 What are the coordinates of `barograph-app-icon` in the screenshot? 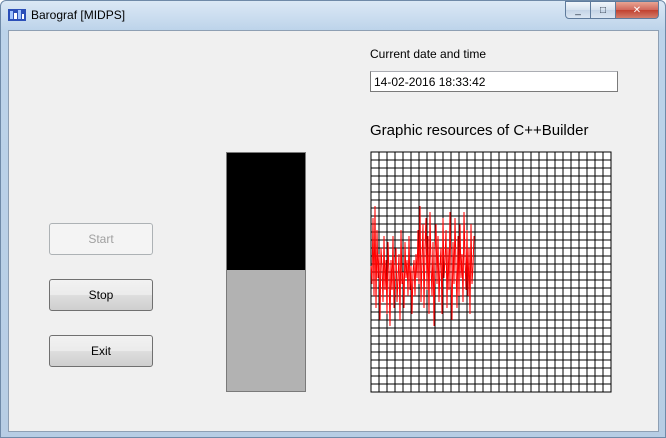 It's located at (17, 14).